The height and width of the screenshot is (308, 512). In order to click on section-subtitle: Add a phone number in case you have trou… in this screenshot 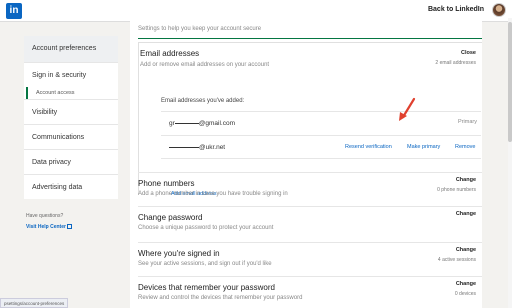, I will do `click(213, 194)`.